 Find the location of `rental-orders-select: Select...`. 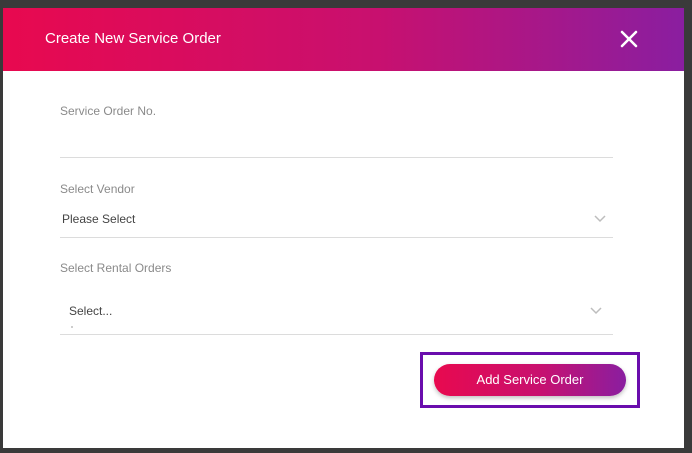

rental-orders-select: Select... is located at coordinates (336, 311).